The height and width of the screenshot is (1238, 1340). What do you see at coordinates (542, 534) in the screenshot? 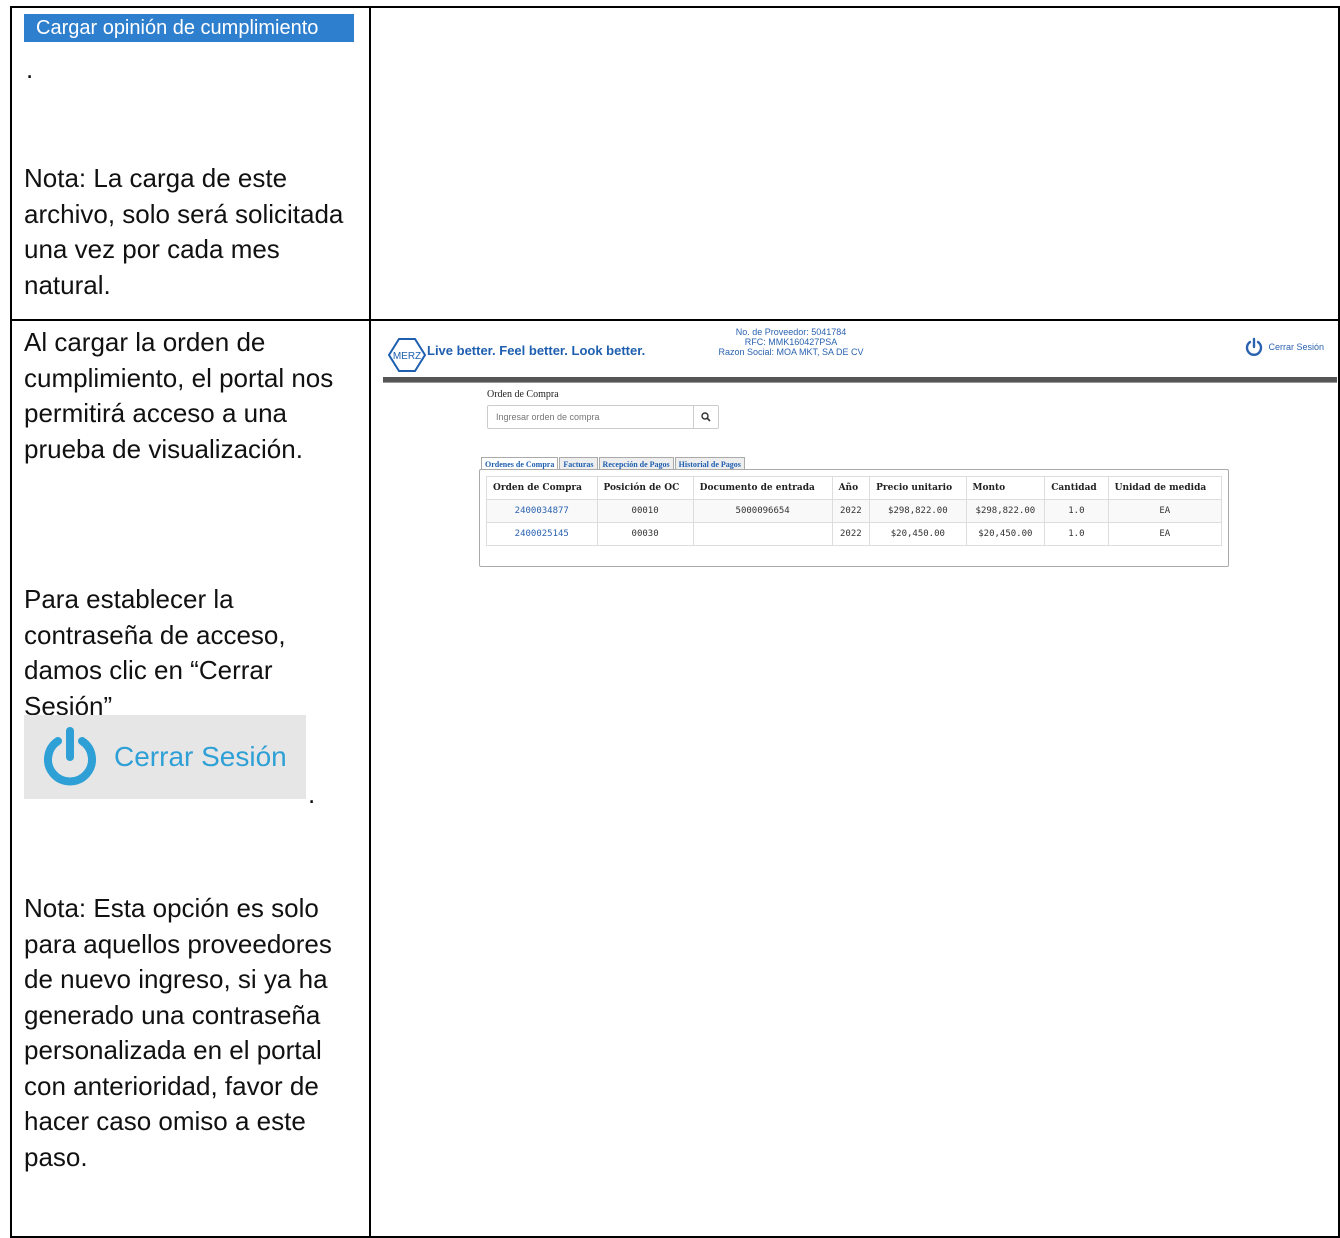
I see `order-number-link: 2400025145` at bounding box center [542, 534].